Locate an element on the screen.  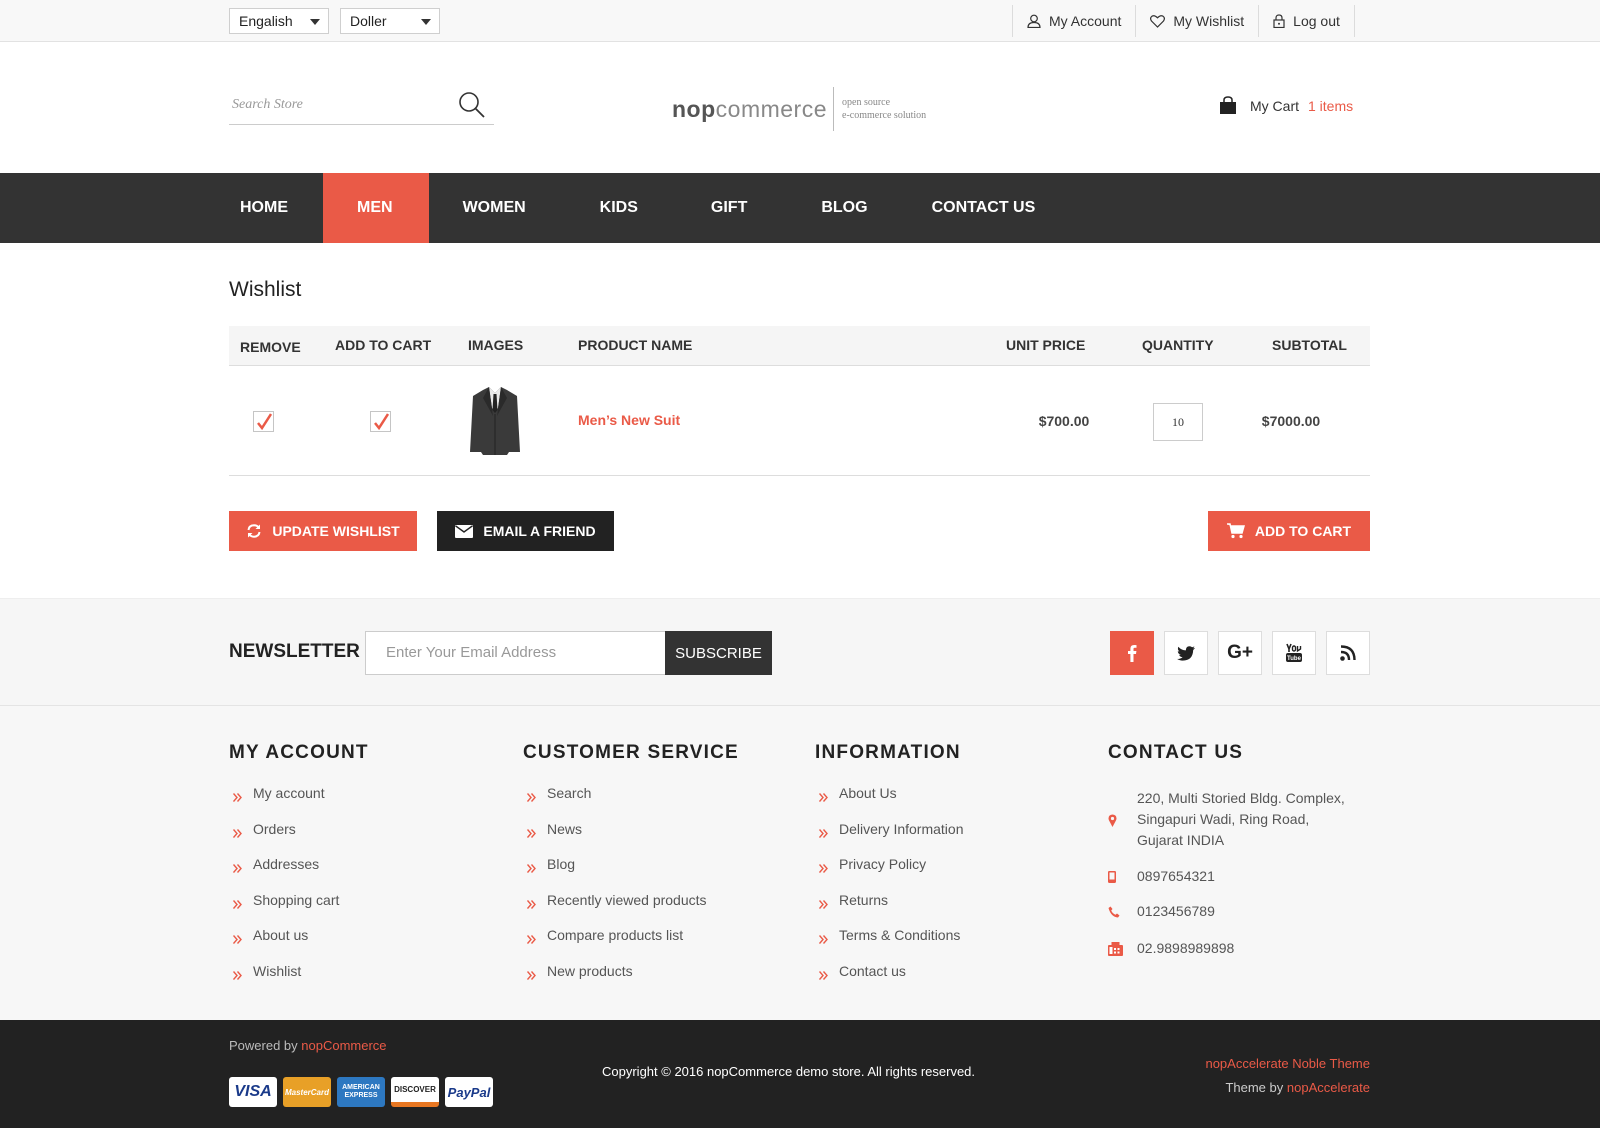
table-row: Men’s New Suit $700.00 10 $7000.00 is located at coordinates (799, 421).